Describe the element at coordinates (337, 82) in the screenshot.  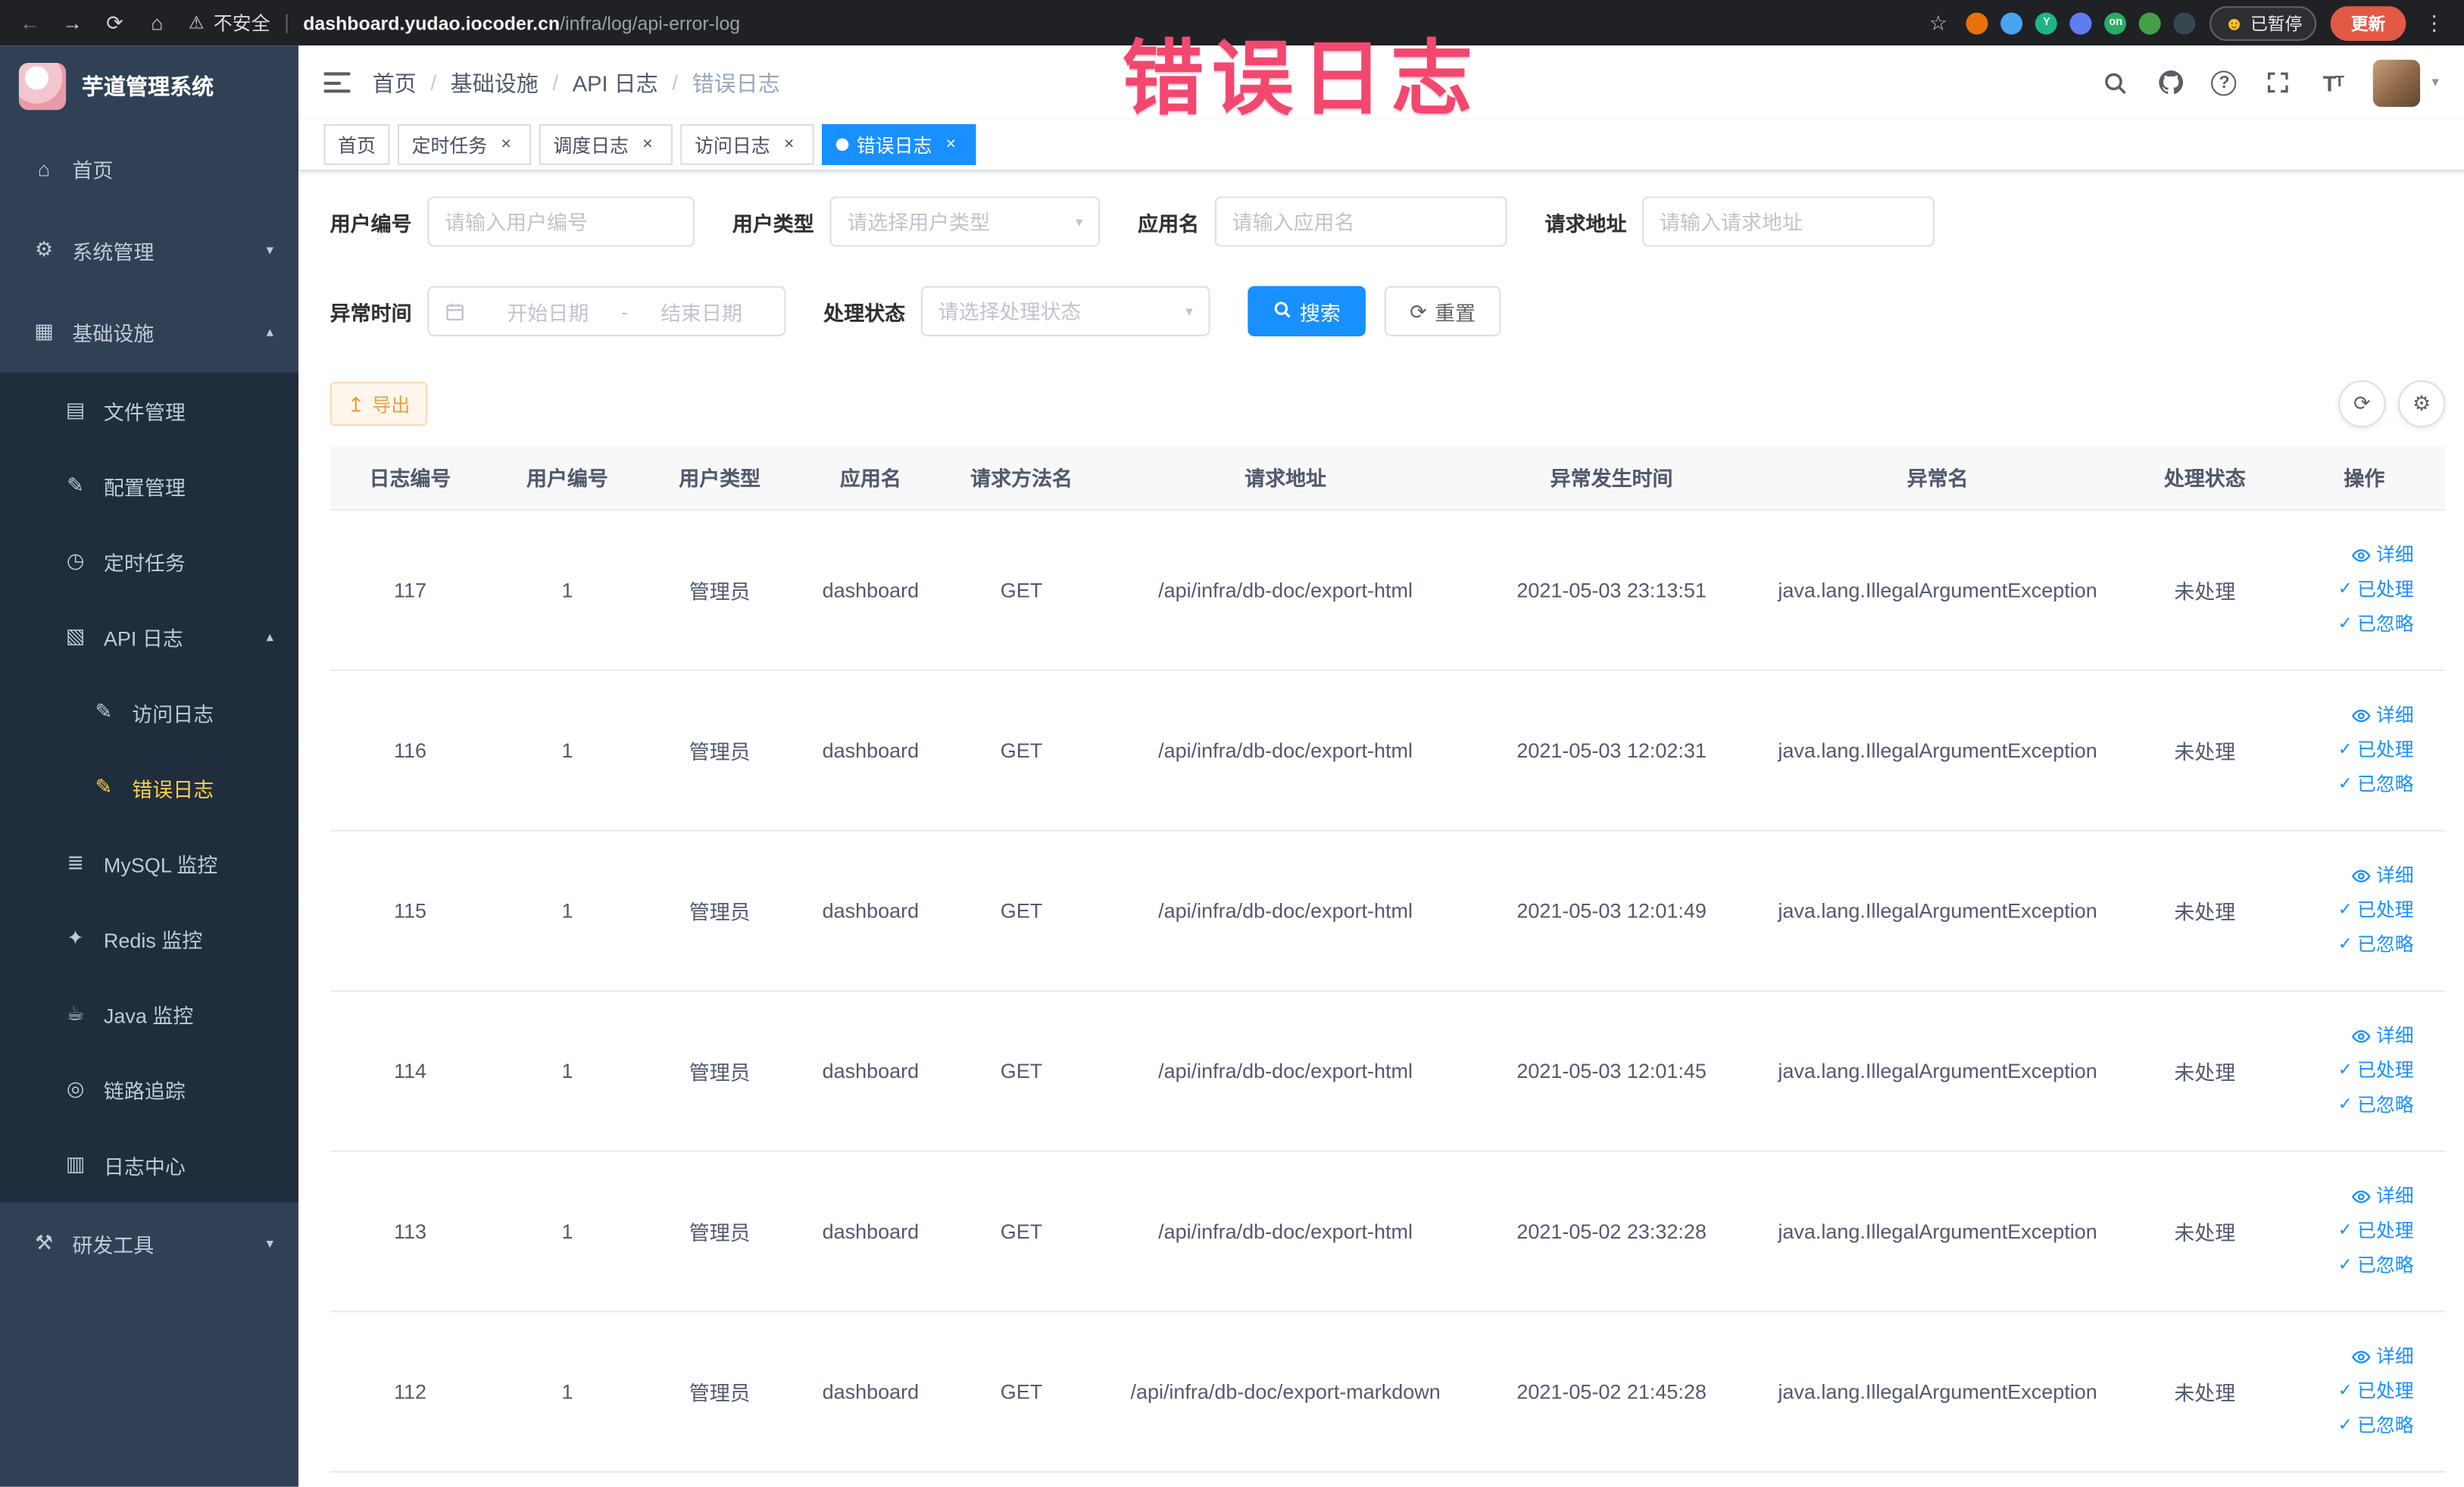
I see `sidebar-toggle-icon` at that location.